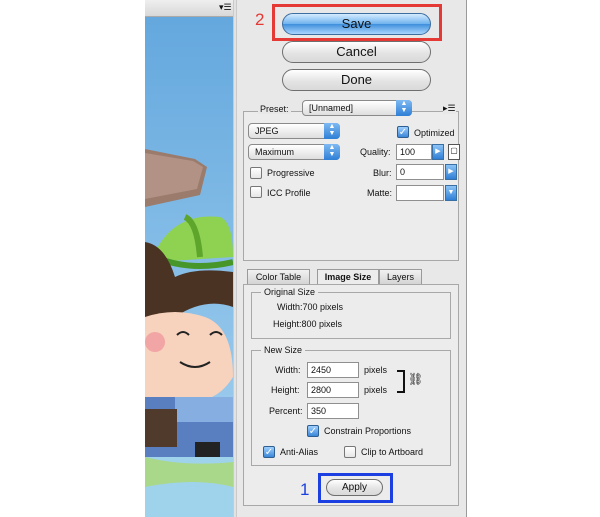 The width and height of the screenshot is (600, 517). Describe the element at coordinates (438, 152) in the screenshot. I see `quality-slider-arrow-icon: ▶` at that location.